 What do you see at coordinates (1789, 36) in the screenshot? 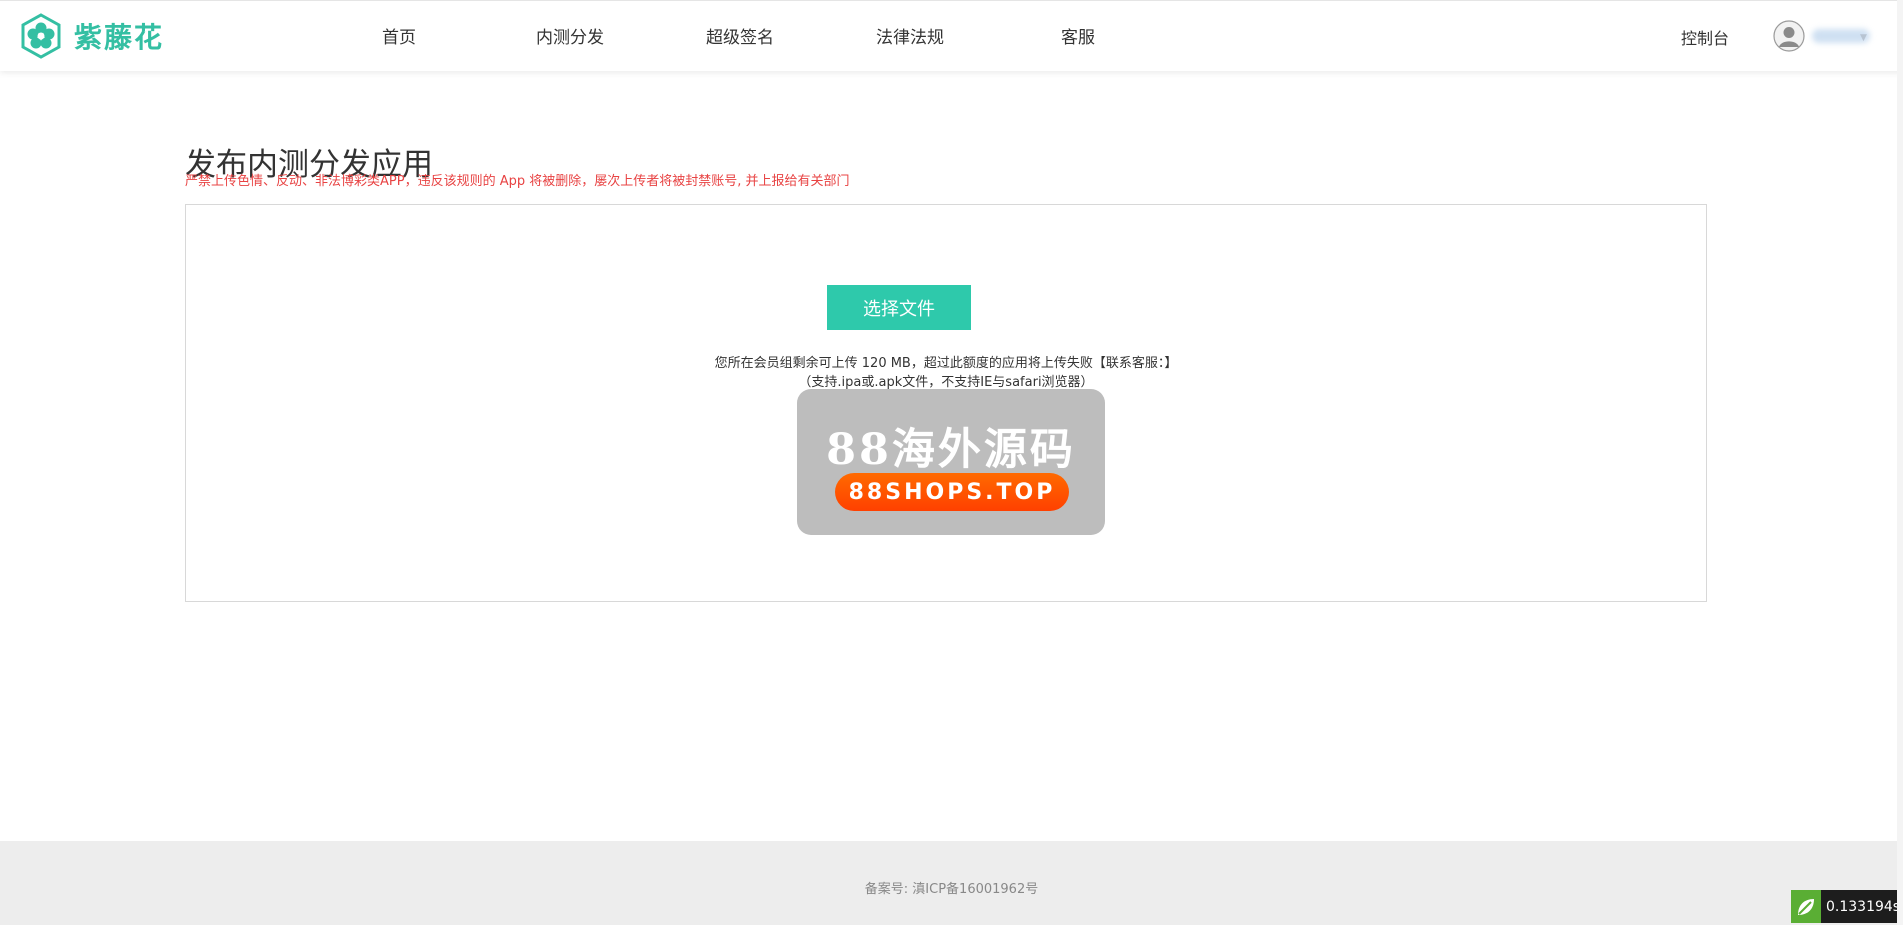
I see `user-avatar-icon` at bounding box center [1789, 36].